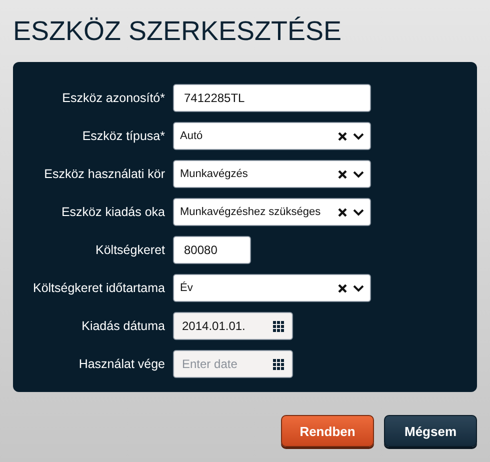 The image size is (490, 462). Describe the element at coordinates (178, 31) in the screenshot. I see `page-title: ESZKÖZ SZERKESZTÉSE` at that location.